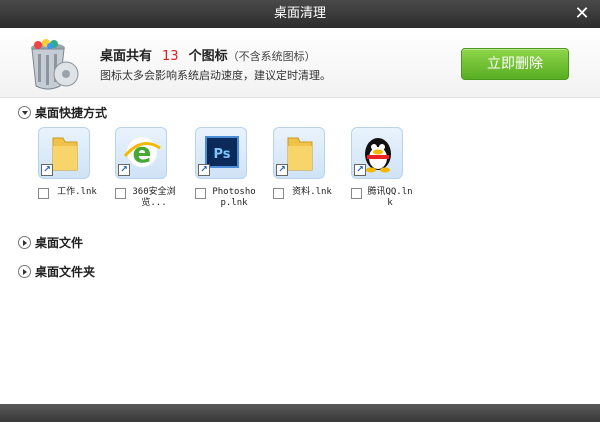  I want to click on 360-browser-icon: e ↗, so click(141, 153).